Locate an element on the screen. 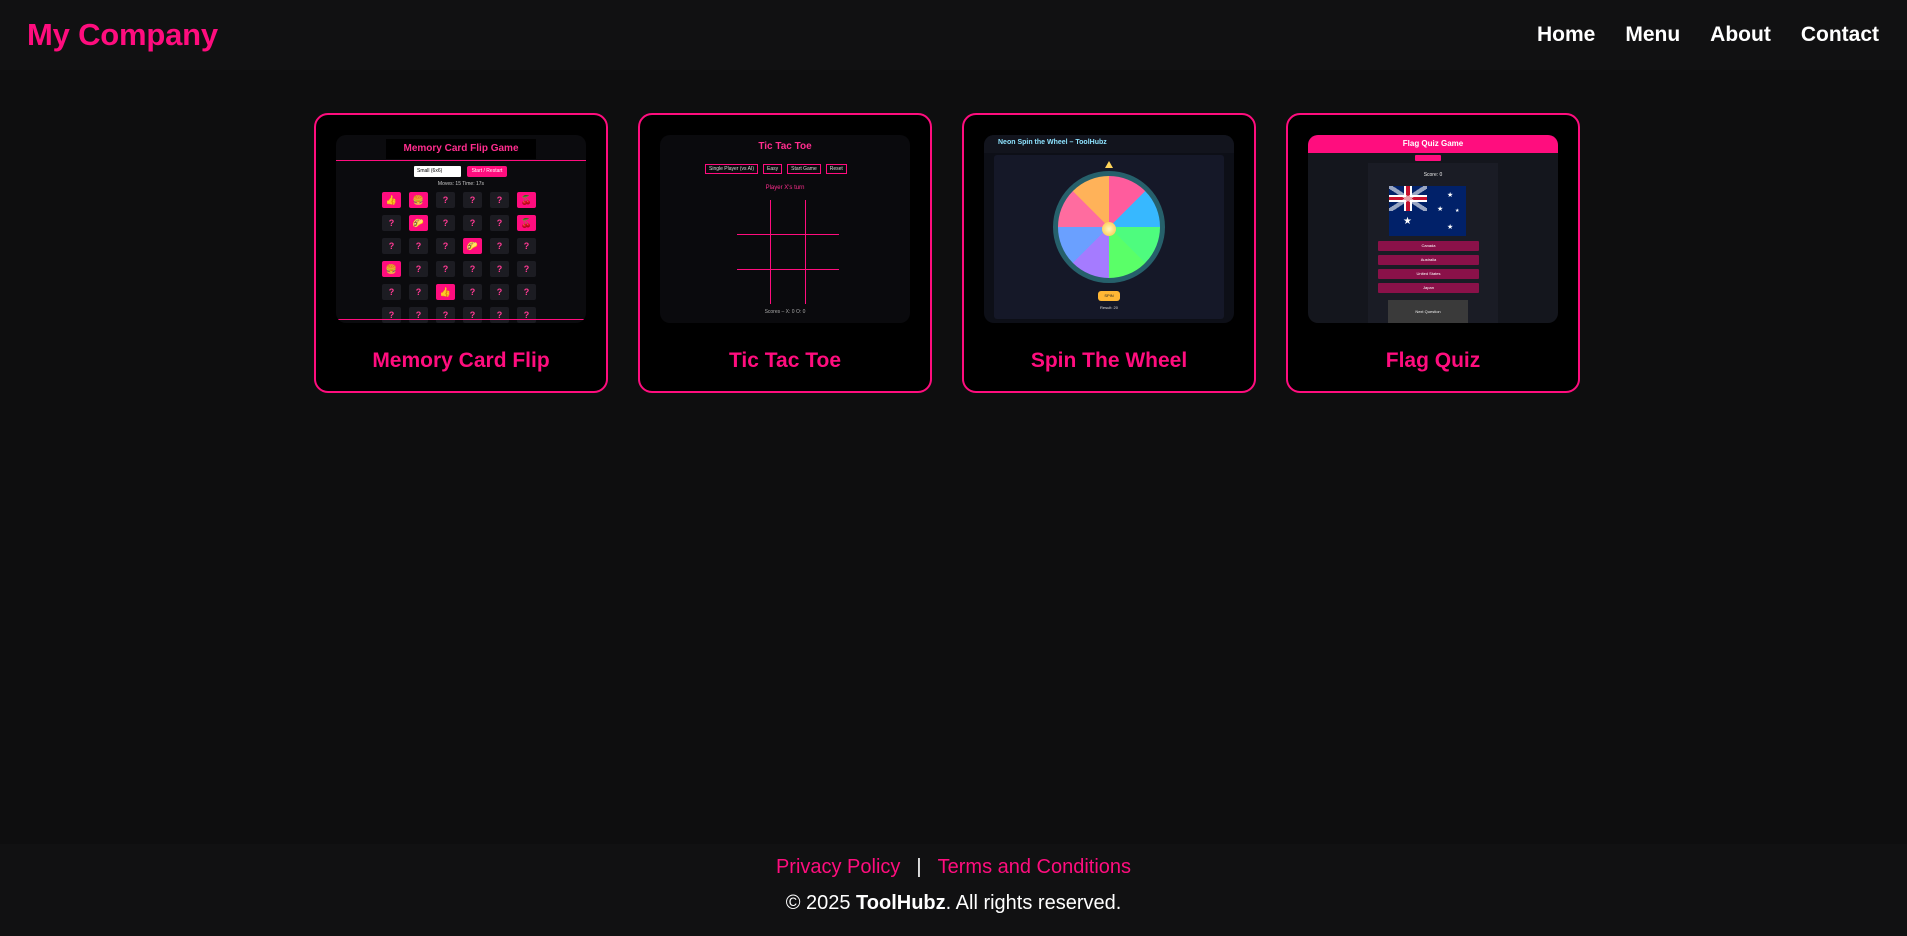  thumb-option: Canada is located at coordinates (1428, 246).